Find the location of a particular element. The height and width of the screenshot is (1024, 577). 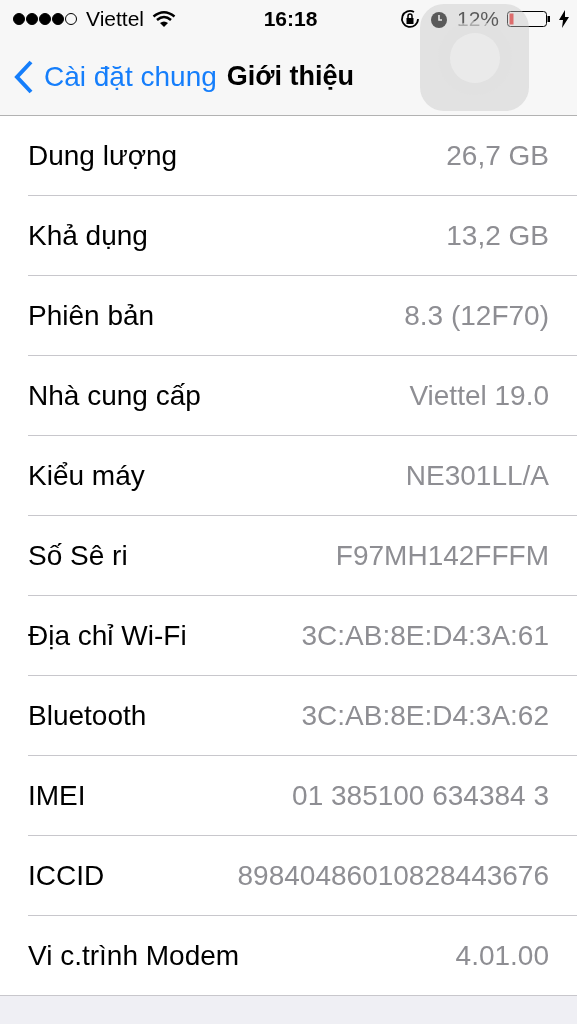

row-value: 13,2 GB is located at coordinates (497, 235).